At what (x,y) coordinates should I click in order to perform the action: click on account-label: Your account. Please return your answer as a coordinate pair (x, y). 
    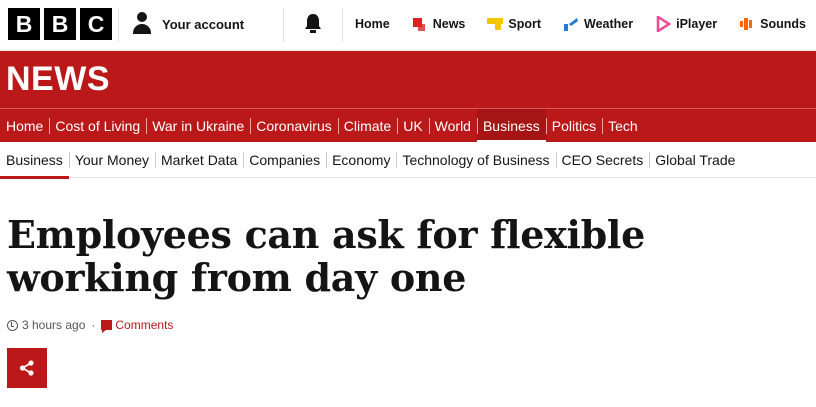
    Looking at the image, I should click on (203, 24).